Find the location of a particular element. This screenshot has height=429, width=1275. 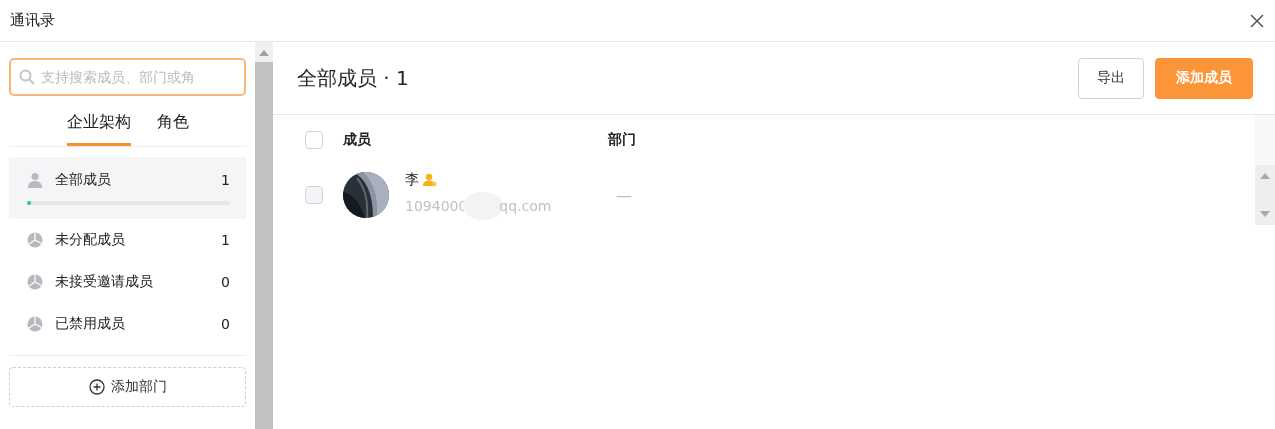

tab: 企业架构 is located at coordinates (98, 126).